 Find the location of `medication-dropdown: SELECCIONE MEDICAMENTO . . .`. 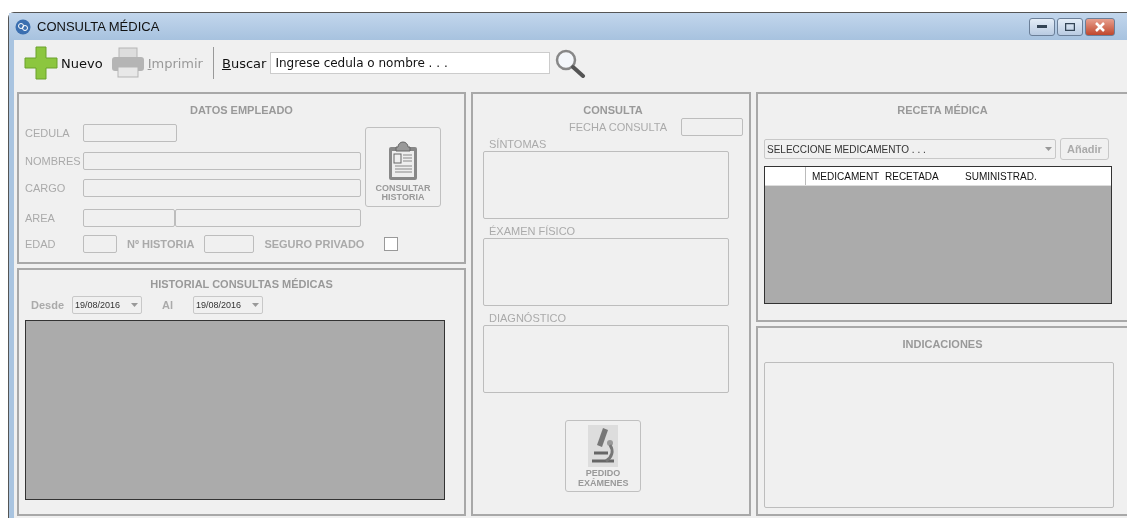

medication-dropdown: SELECCIONE MEDICAMENTO . . . is located at coordinates (910, 149).